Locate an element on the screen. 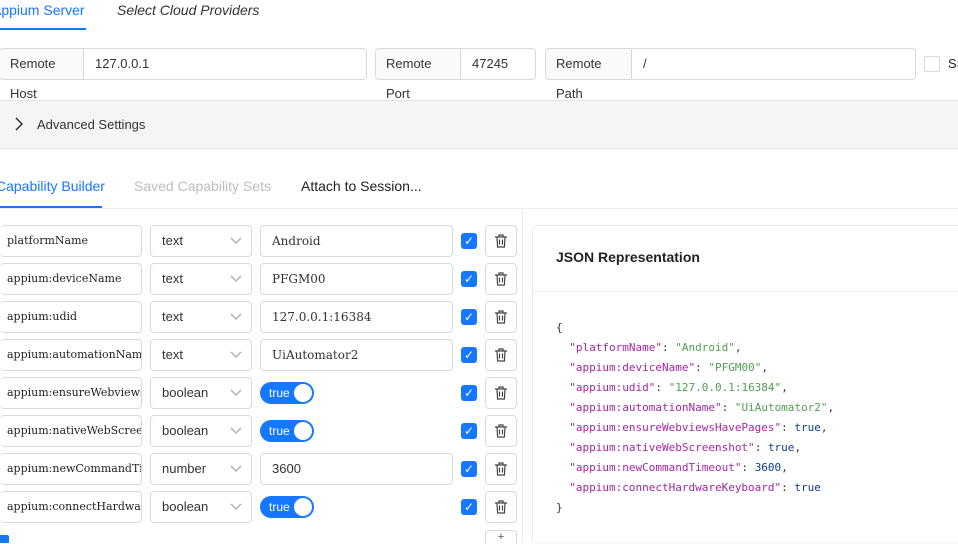 This screenshot has width=958, height=544. tab-select-cloud-providers: Select Cloud Providers is located at coordinates (188, 15).